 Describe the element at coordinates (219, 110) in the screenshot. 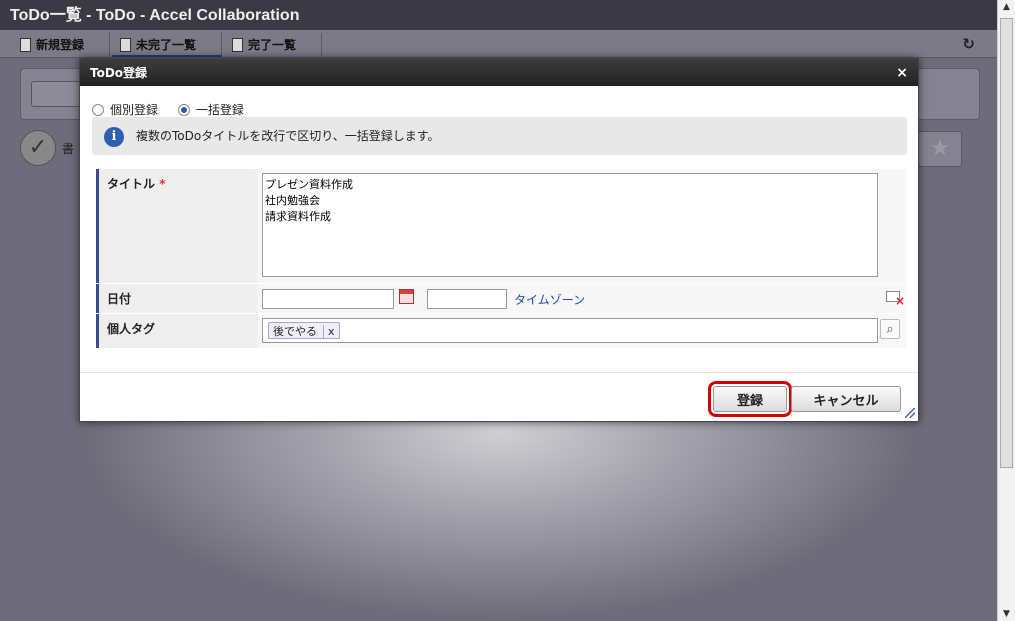

I see `bulk-register-label: 一括登録` at that location.